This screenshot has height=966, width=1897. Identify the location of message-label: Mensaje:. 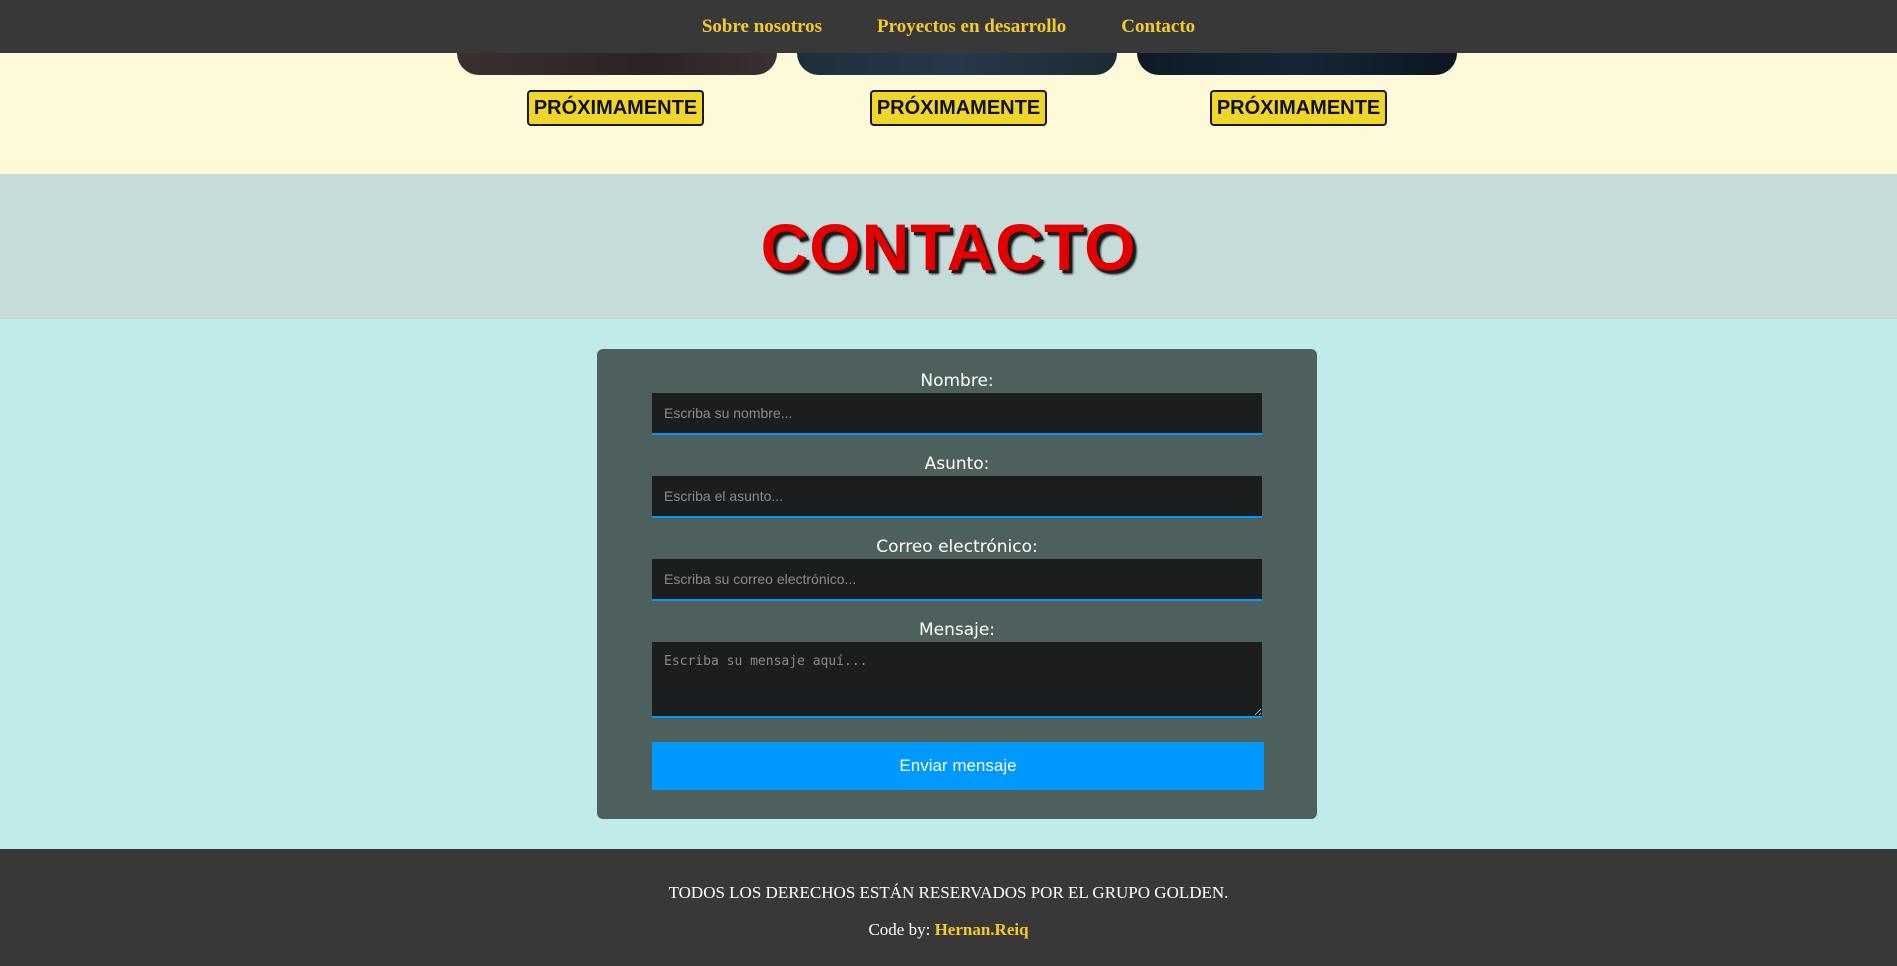
(957, 630).